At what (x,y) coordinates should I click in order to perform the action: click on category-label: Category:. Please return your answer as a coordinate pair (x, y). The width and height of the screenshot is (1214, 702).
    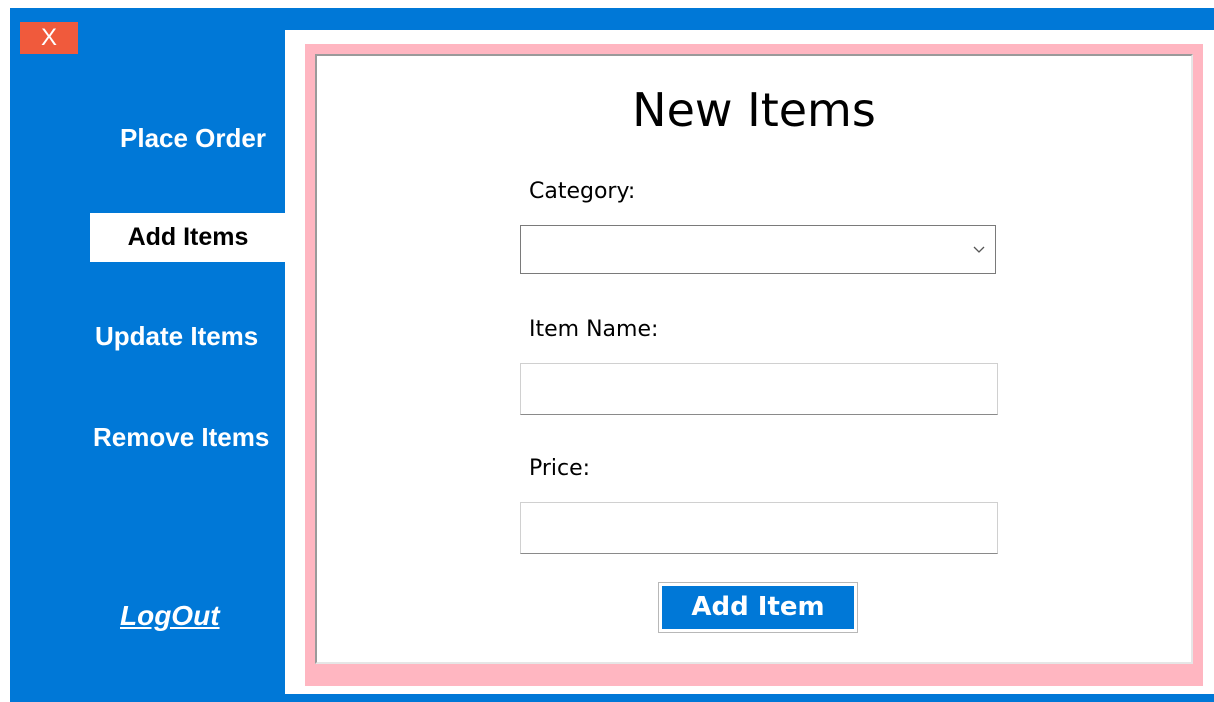
    Looking at the image, I should click on (582, 191).